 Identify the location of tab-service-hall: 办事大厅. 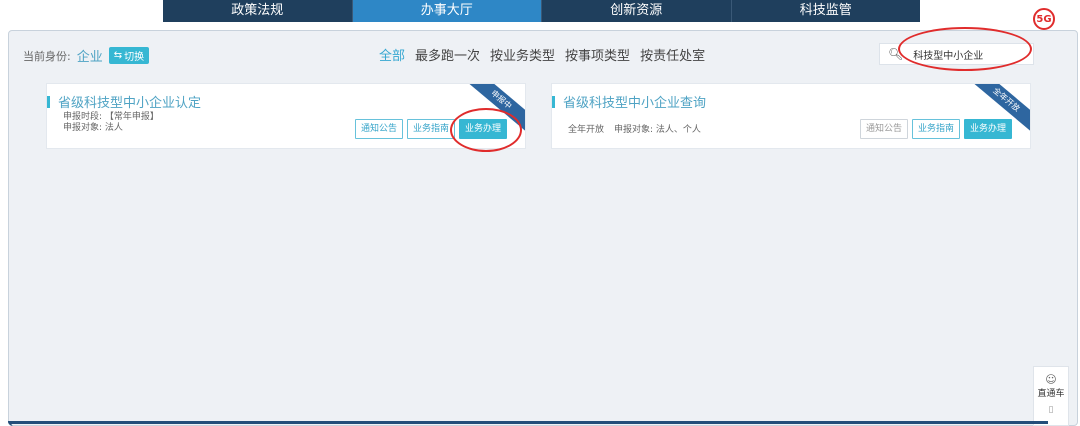
(447, 11).